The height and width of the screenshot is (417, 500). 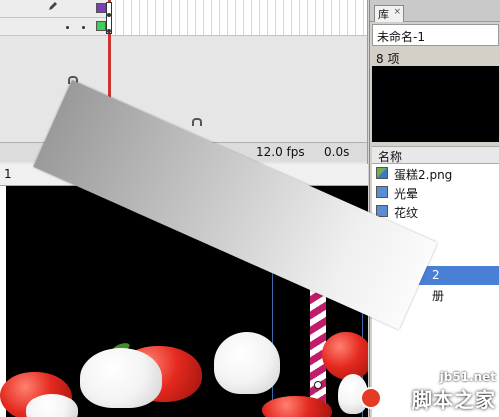 I want to click on column-header-name: 名称, so click(x=435, y=155).